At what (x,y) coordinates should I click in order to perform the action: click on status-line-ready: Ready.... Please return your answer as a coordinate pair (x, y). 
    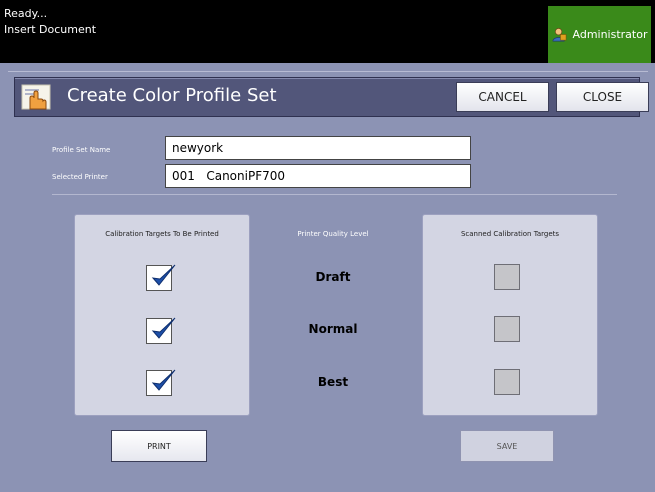
    Looking at the image, I should click on (26, 13).